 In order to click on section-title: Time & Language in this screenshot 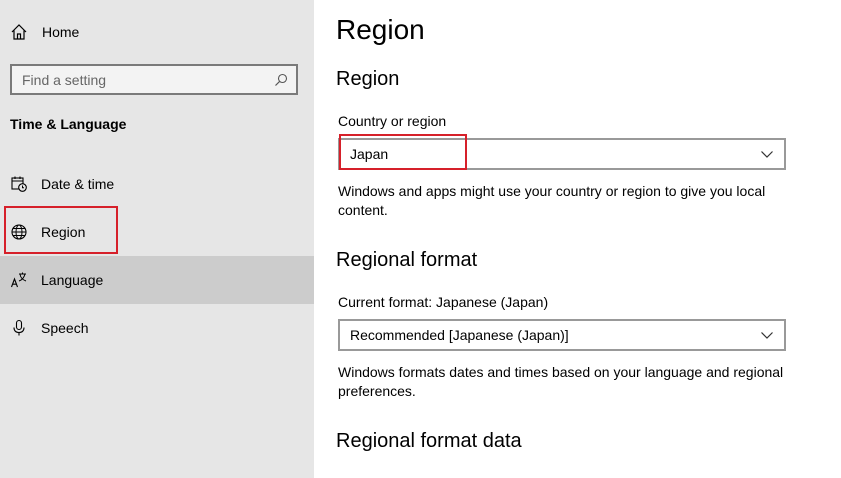, I will do `click(68, 124)`.